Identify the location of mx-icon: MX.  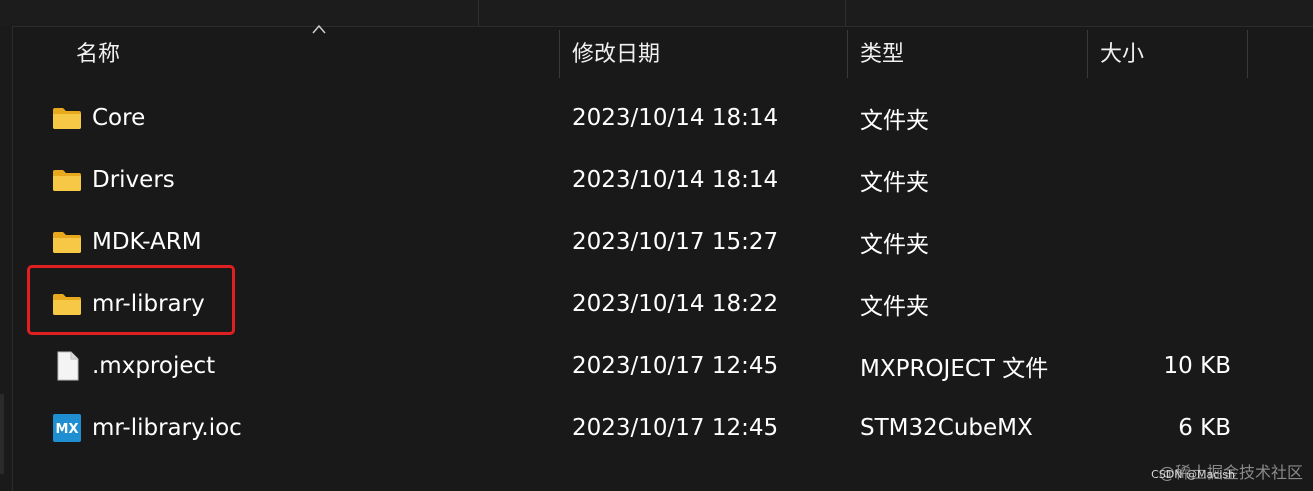
(67, 428).